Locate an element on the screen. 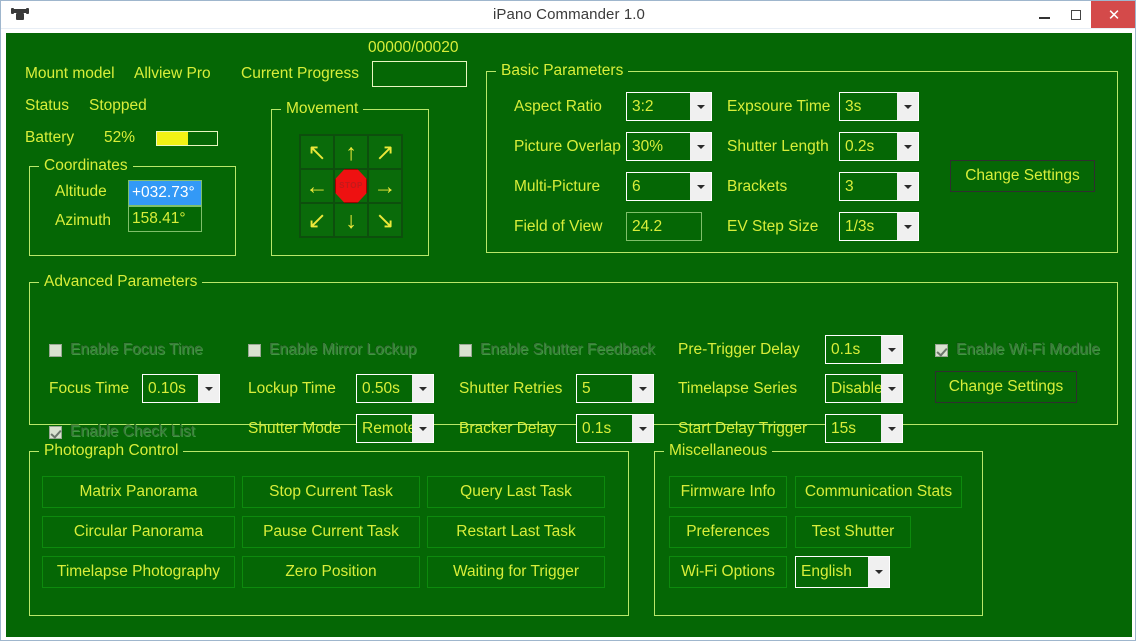 The height and width of the screenshot is (641, 1136). picture-overlap-value: 30% is located at coordinates (648, 146).